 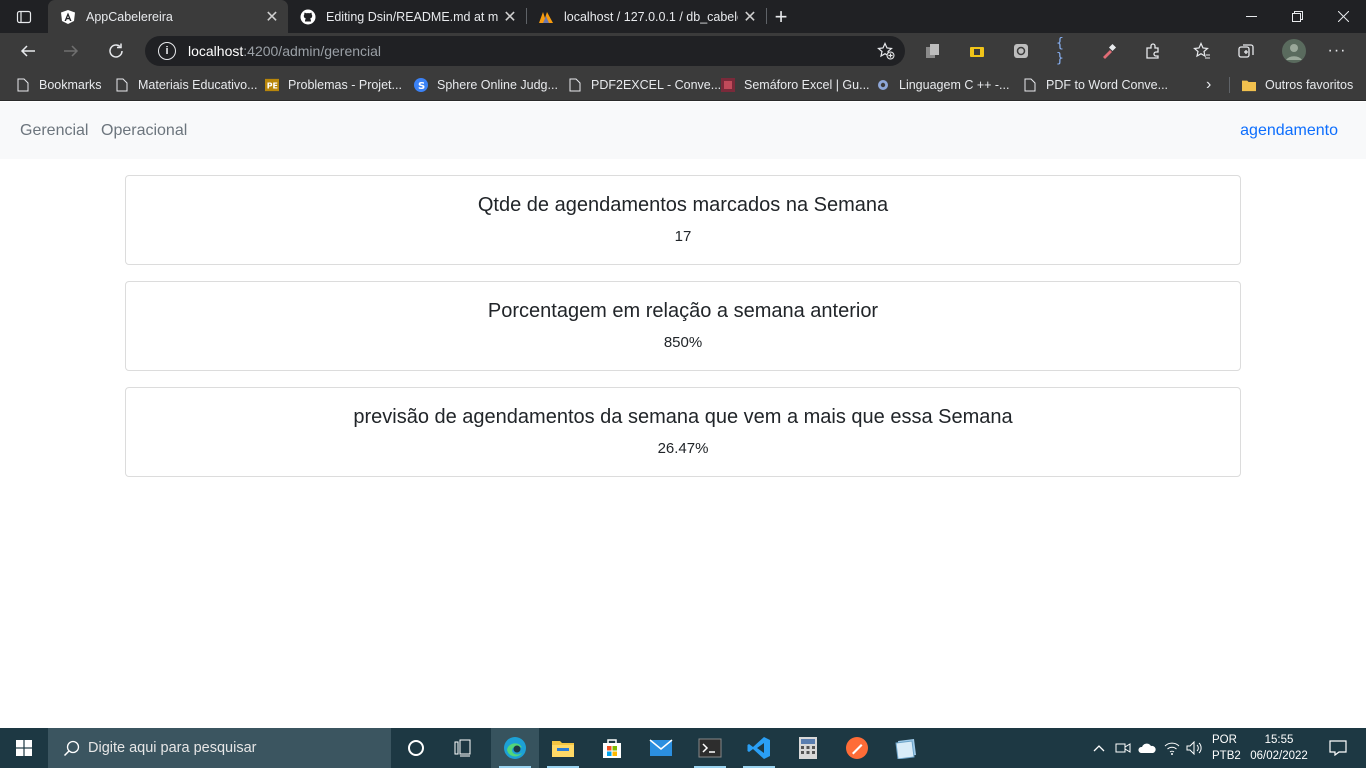 I want to click on bookmarks-separator, so click(x=1229, y=85).